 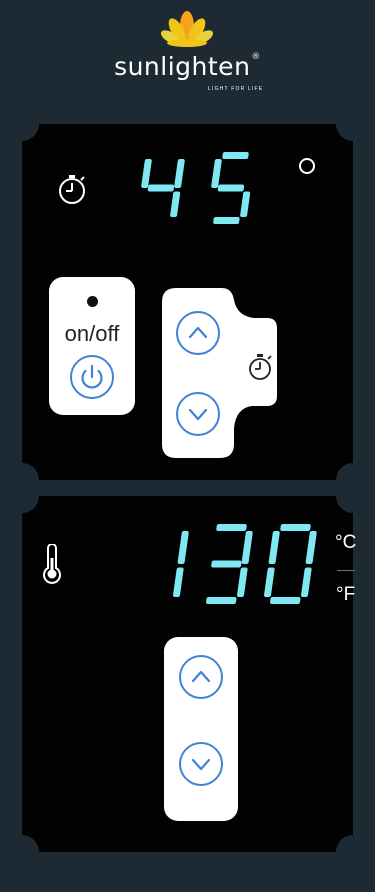 I want to click on power-button, so click(x=92, y=377).